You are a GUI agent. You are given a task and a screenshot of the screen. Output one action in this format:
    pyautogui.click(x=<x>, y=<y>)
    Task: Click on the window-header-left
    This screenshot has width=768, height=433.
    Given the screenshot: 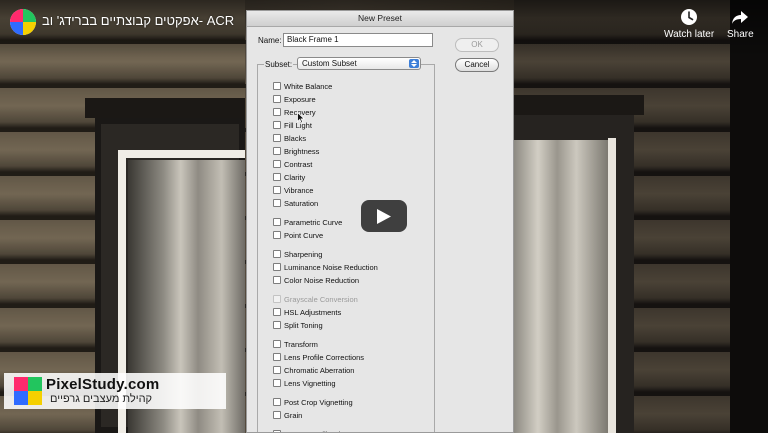 What is the action you would take?
    pyautogui.click(x=165, y=108)
    